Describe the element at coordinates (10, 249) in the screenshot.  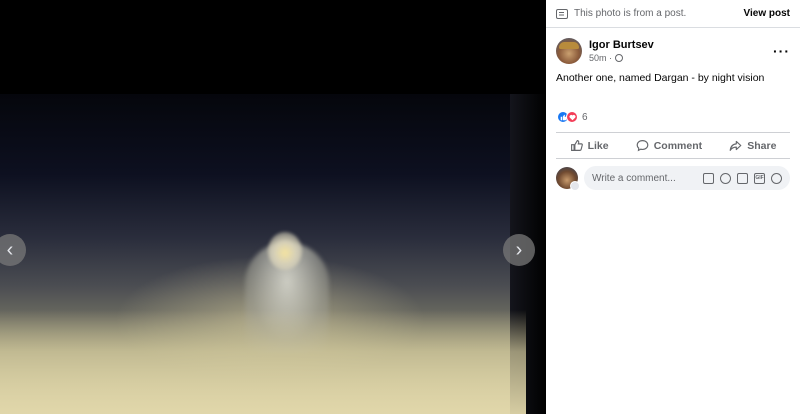
I see `chevron-left-icon: ‹` at that location.